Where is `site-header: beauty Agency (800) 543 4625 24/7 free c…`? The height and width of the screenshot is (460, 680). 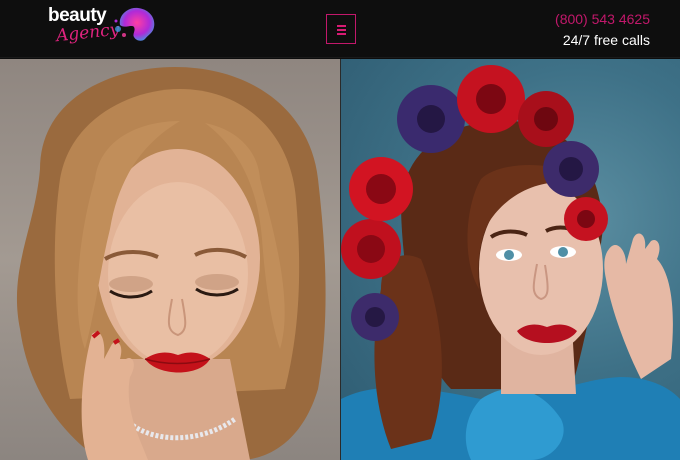 site-header: beauty Agency (800) 543 4625 24/7 free c… is located at coordinates (340, 29).